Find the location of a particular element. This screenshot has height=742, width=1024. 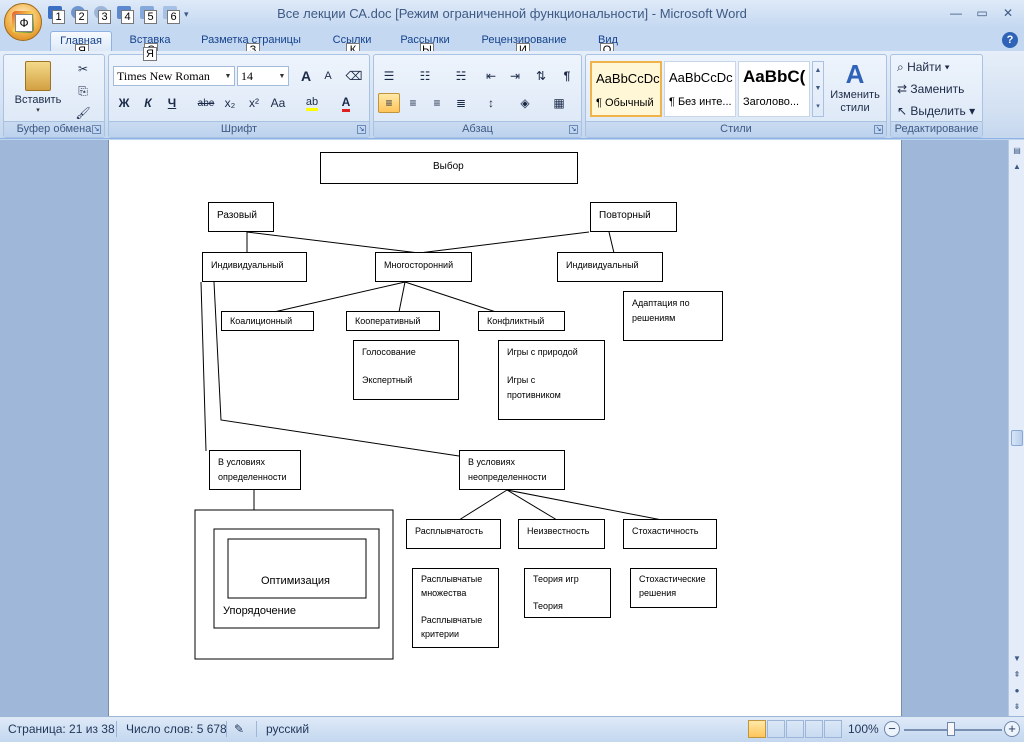

line-spacing-icon: ↕ is located at coordinates (491, 103).